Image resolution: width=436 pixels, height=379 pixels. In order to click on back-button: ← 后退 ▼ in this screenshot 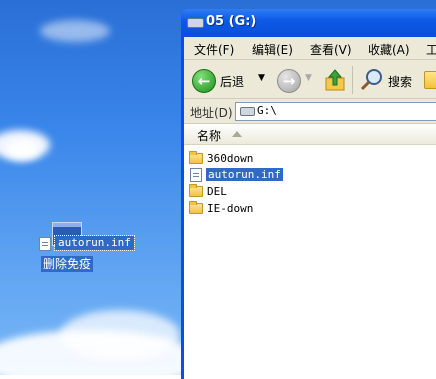, I will do `click(232, 80)`.